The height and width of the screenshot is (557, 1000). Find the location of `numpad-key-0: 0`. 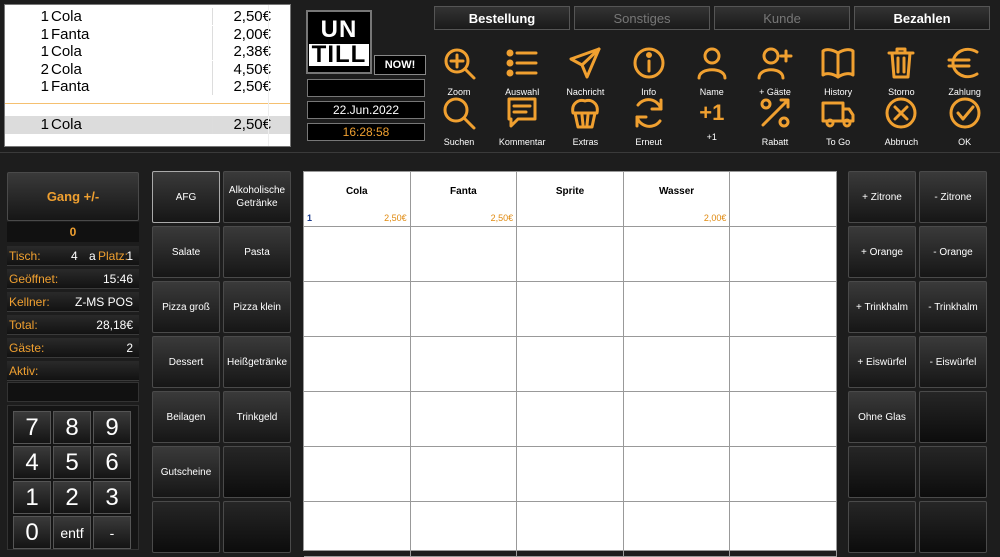

numpad-key-0: 0 is located at coordinates (32, 532).